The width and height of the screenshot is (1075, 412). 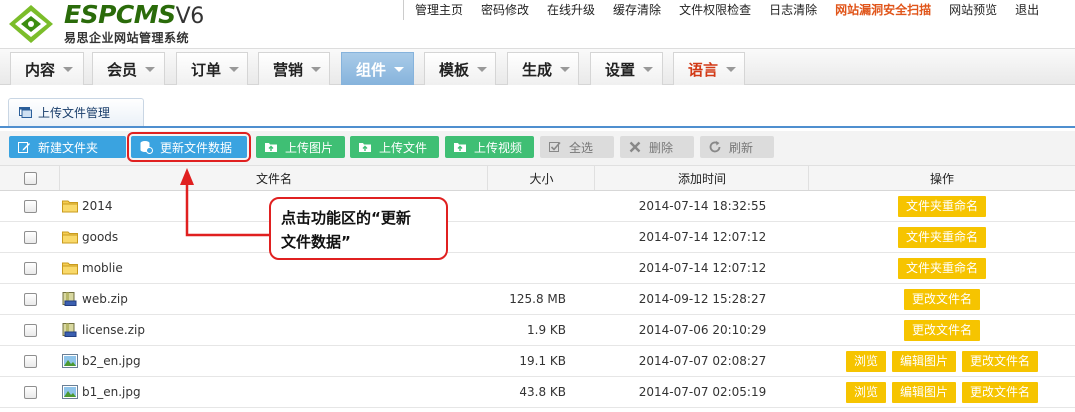 What do you see at coordinates (113, 330) in the screenshot?
I see `file-name: license.zip` at bounding box center [113, 330].